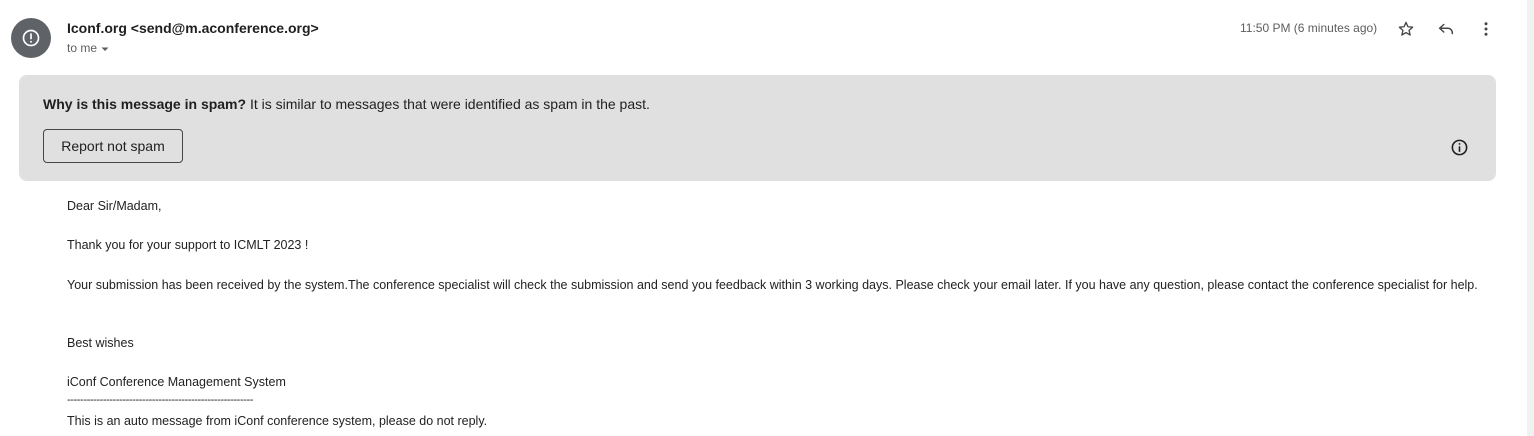  I want to click on recipient-details-toggle: to me, so click(88, 48).